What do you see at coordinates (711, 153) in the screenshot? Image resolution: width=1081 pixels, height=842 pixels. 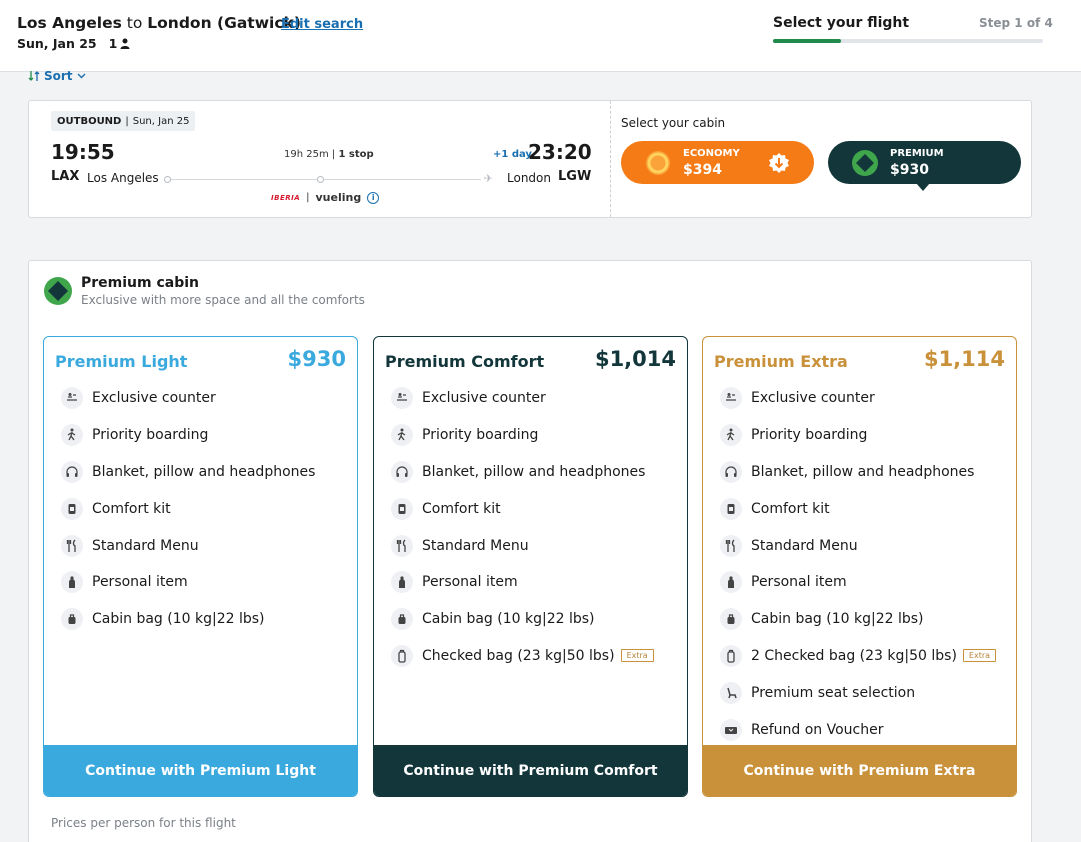 I see `economy-label: ECONOMY` at bounding box center [711, 153].